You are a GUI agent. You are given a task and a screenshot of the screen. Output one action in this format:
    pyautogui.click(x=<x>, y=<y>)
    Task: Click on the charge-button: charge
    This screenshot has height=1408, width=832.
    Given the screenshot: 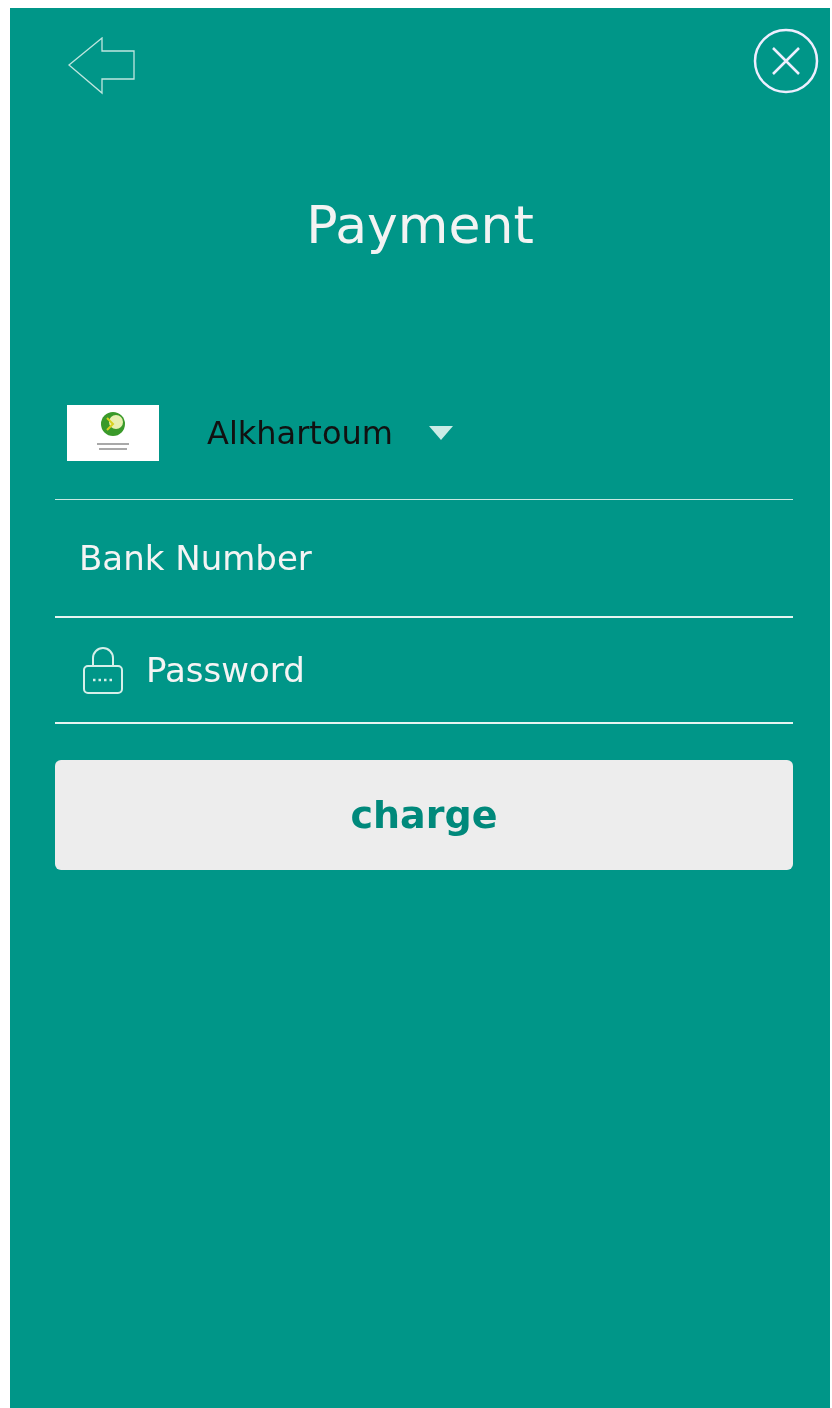 What is the action you would take?
    pyautogui.click(x=424, y=815)
    